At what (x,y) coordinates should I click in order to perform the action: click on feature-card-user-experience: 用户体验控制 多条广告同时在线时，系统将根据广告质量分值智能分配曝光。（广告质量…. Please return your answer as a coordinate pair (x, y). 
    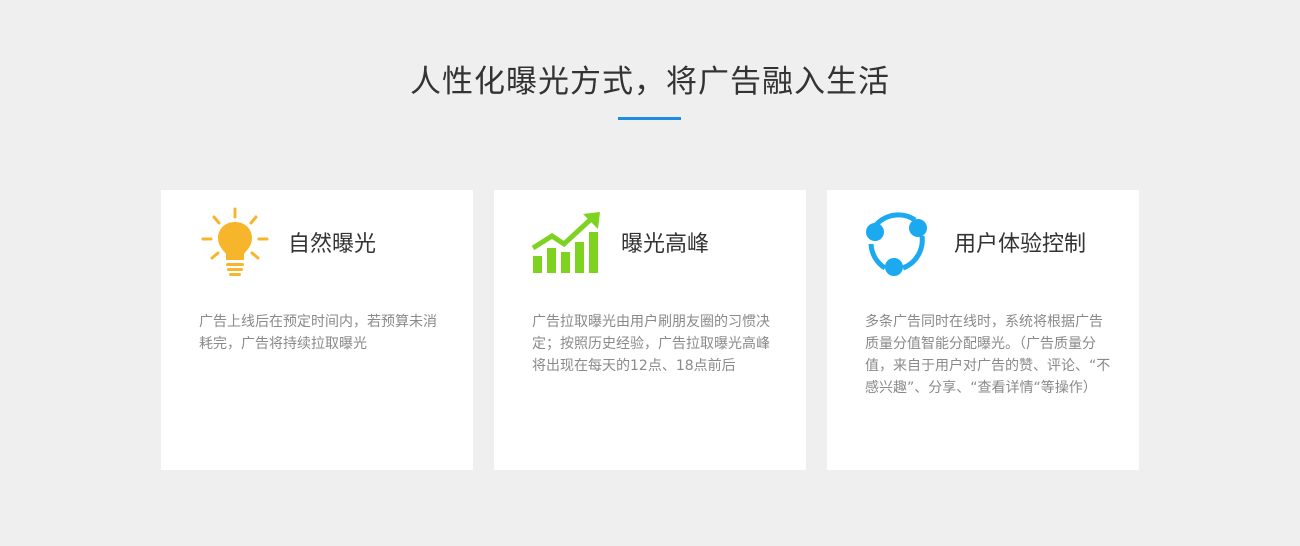
    Looking at the image, I should click on (983, 330).